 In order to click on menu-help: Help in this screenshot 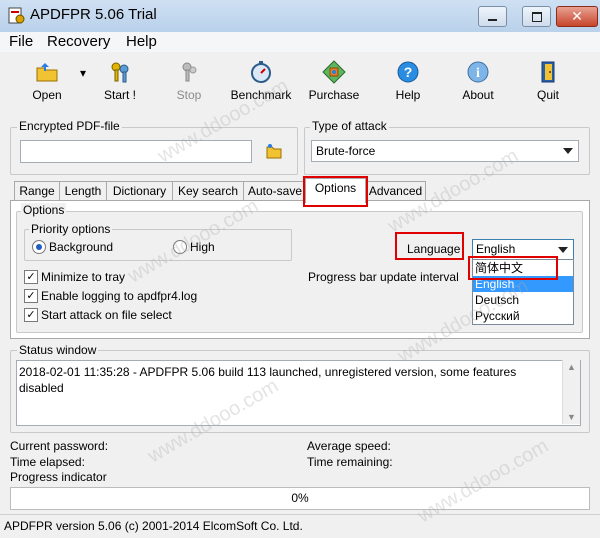, I will do `click(141, 41)`.